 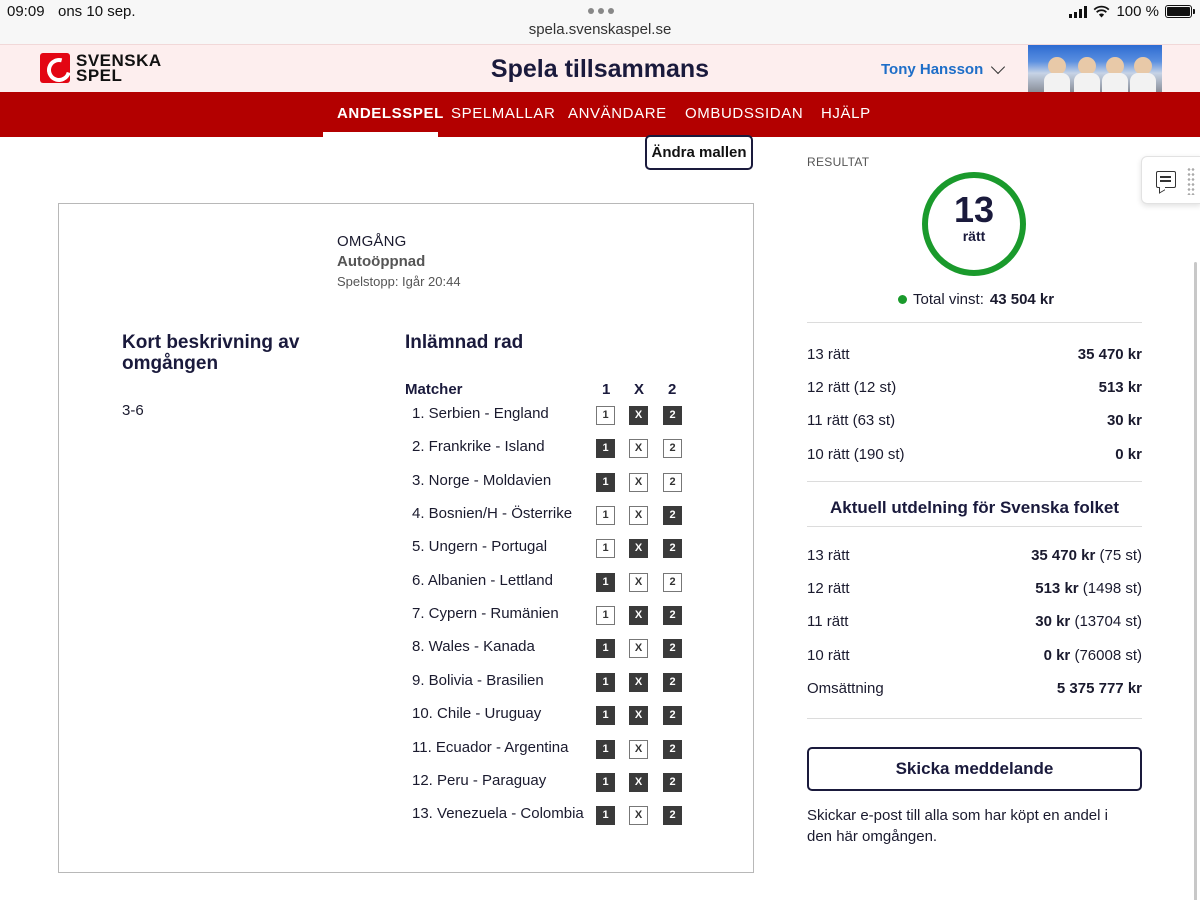 What do you see at coordinates (606, 389) in the screenshot?
I see `column-header-1: 1` at bounding box center [606, 389].